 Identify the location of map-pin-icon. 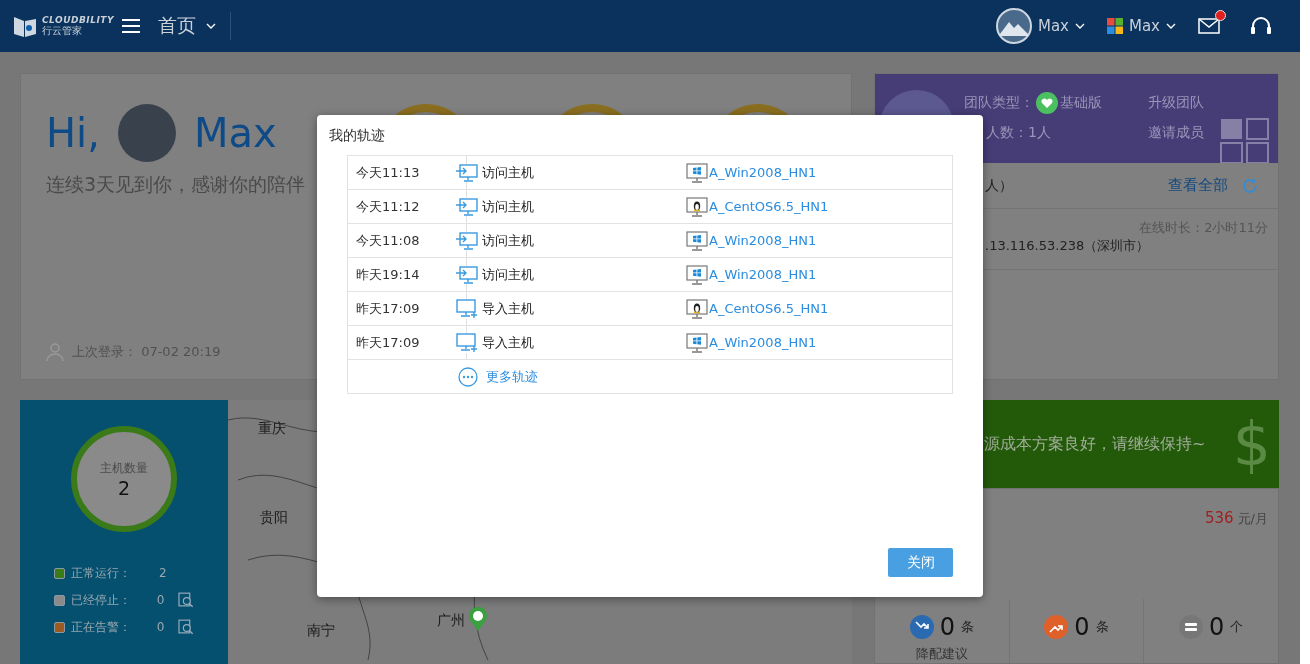
(478, 619).